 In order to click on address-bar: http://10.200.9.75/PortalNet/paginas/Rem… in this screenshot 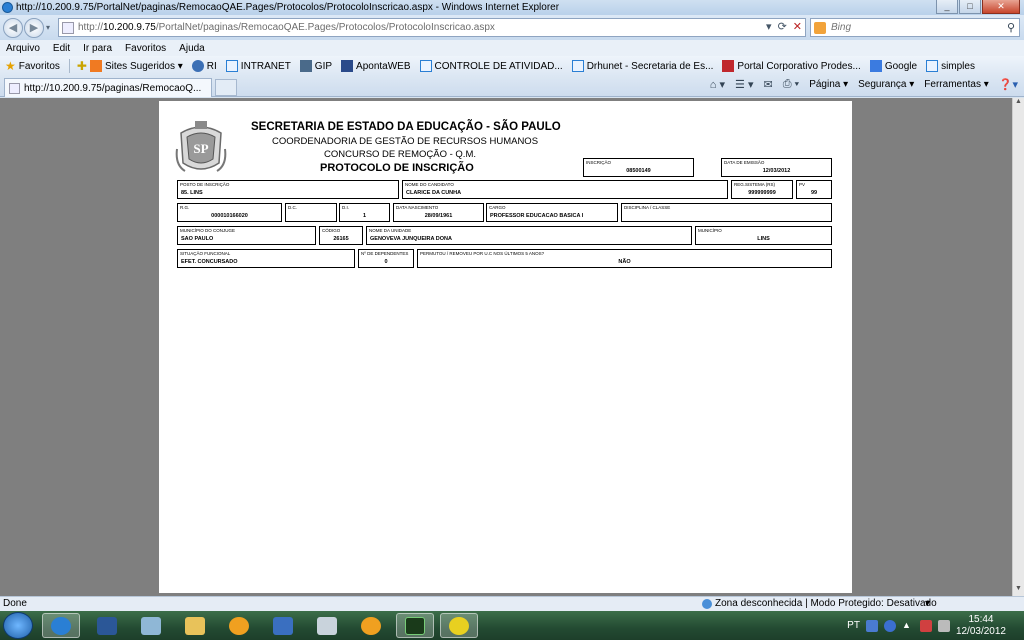, I will do `click(432, 27)`.